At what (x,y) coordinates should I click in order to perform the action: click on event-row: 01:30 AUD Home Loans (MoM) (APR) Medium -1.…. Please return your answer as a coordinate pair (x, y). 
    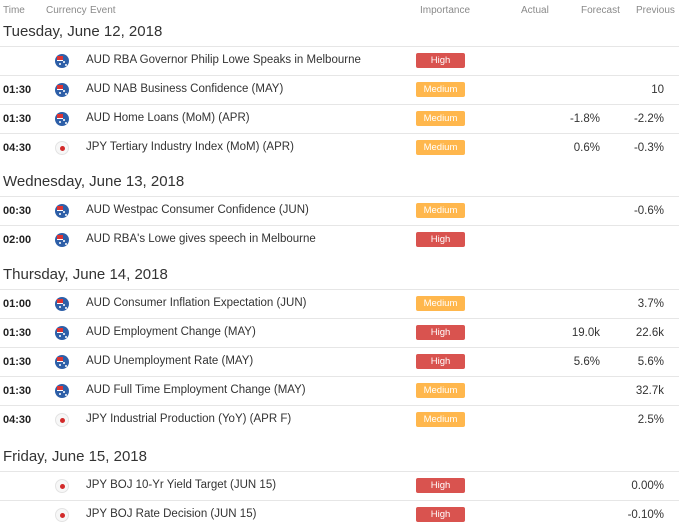
    Looking at the image, I should click on (339, 118).